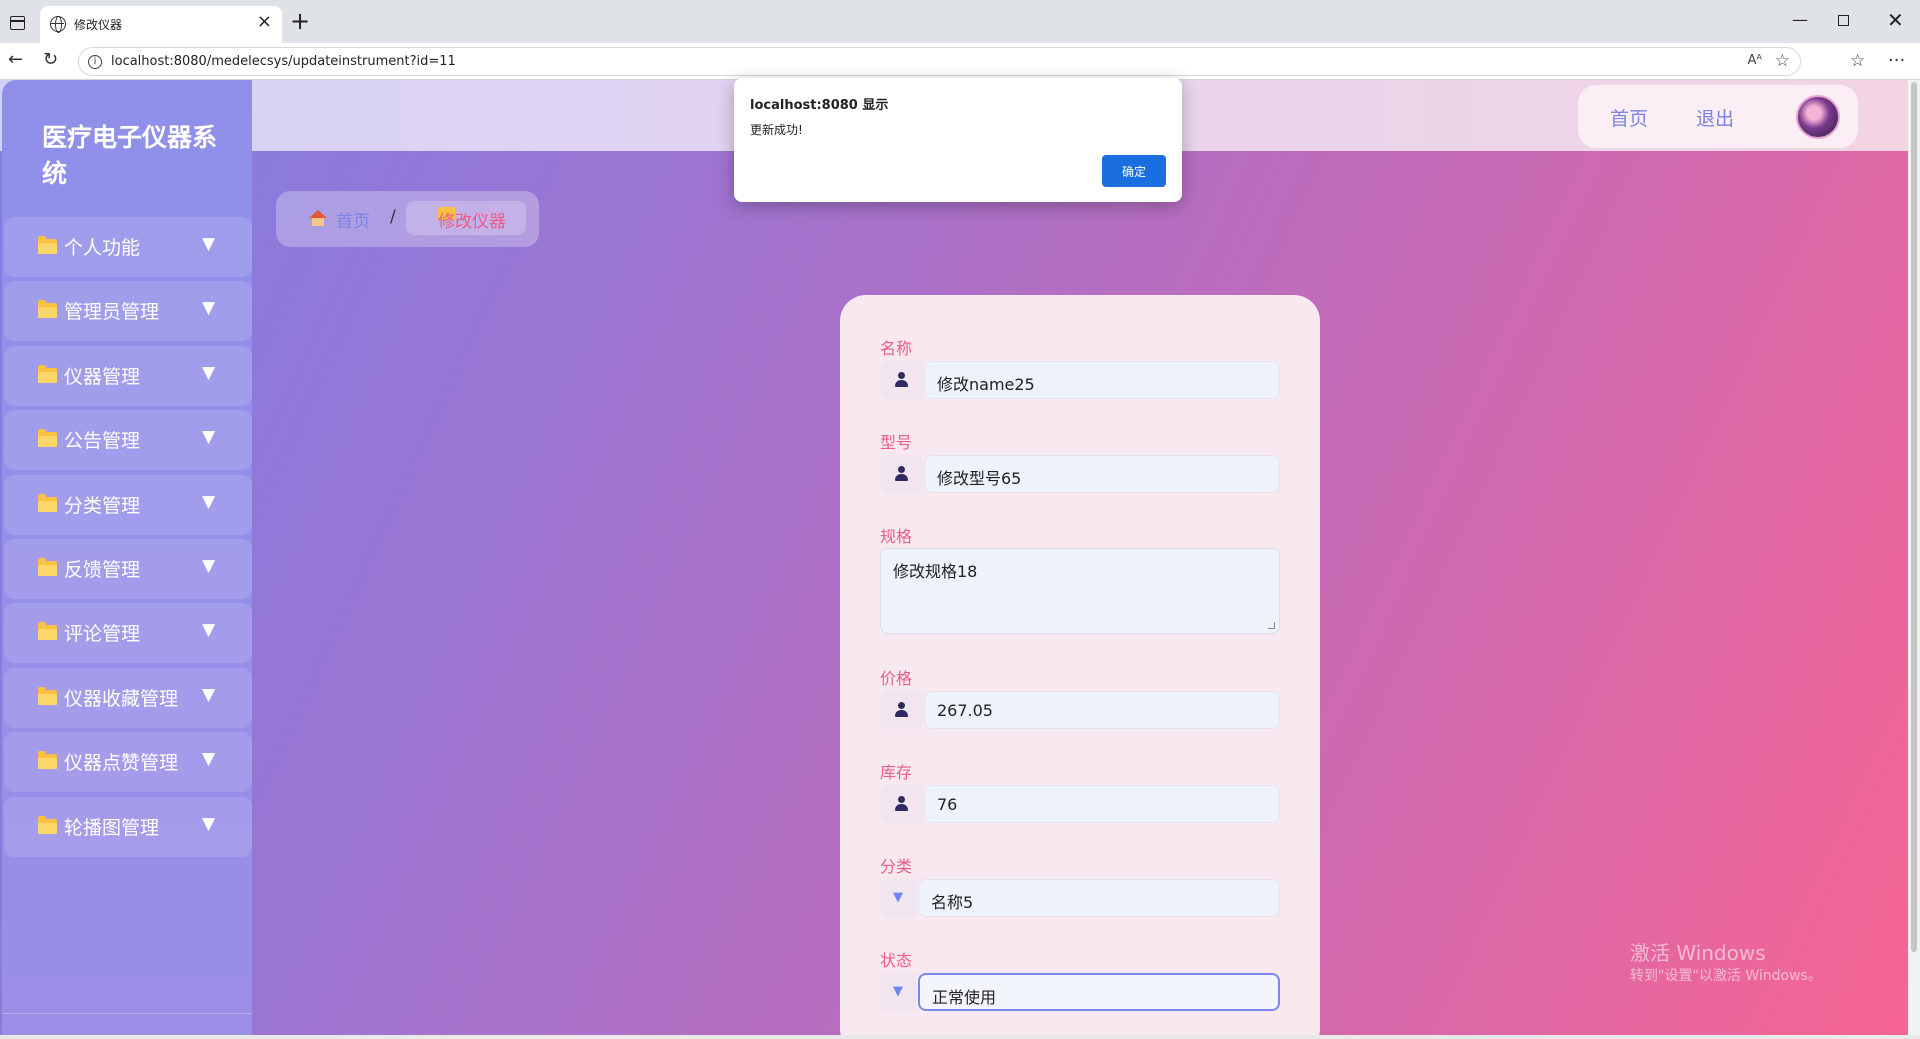 This screenshot has width=1920, height=1039. What do you see at coordinates (896, 866) in the screenshot?
I see `category-label: 分类` at bounding box center [896, 866].